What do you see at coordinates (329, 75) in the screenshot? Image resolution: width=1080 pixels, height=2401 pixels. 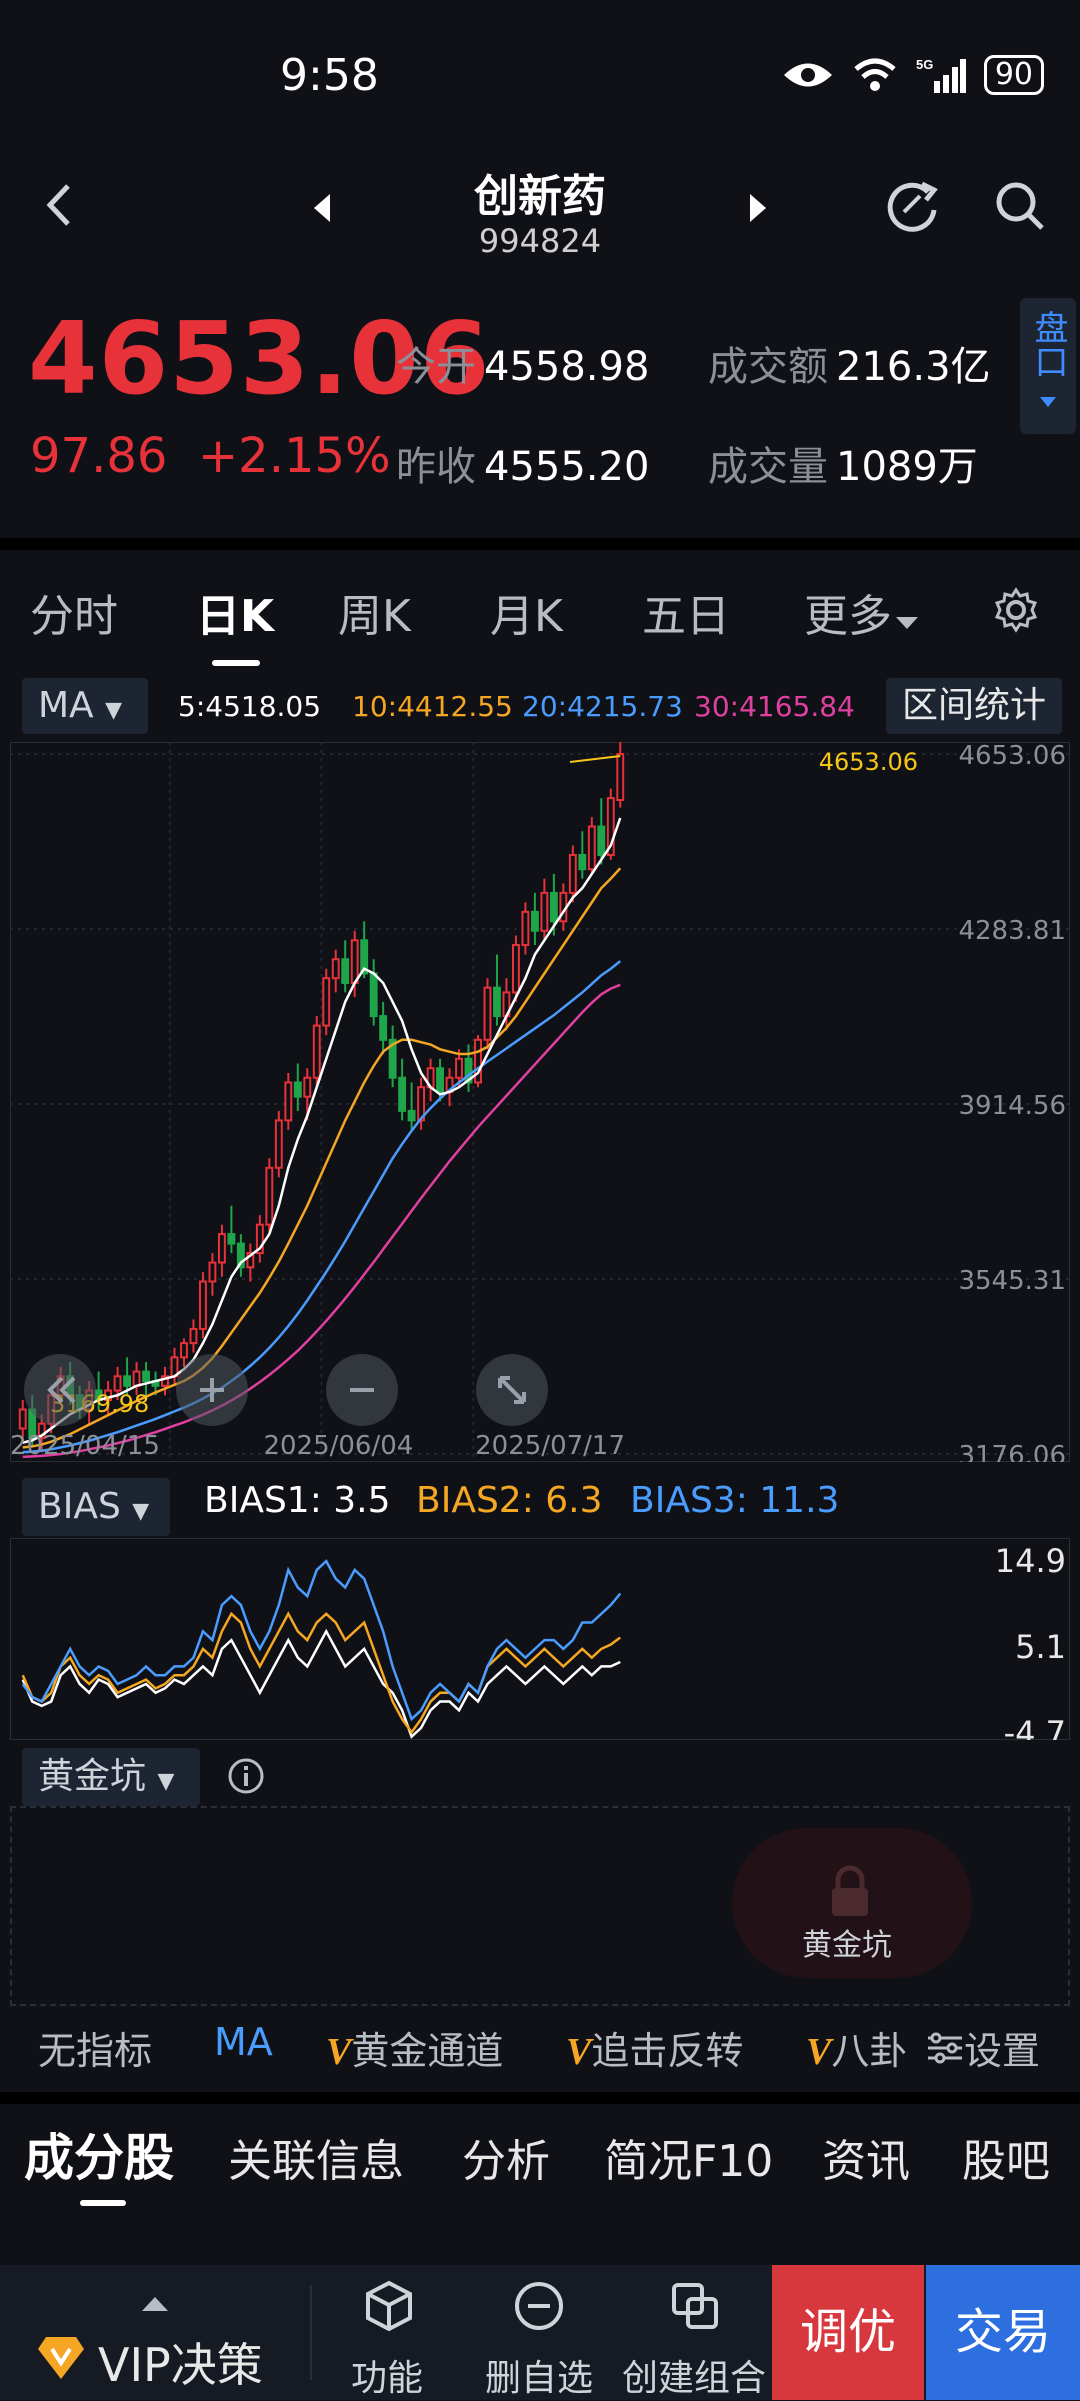 I see `status-time: 9:58` at bounding box center [329, 75].